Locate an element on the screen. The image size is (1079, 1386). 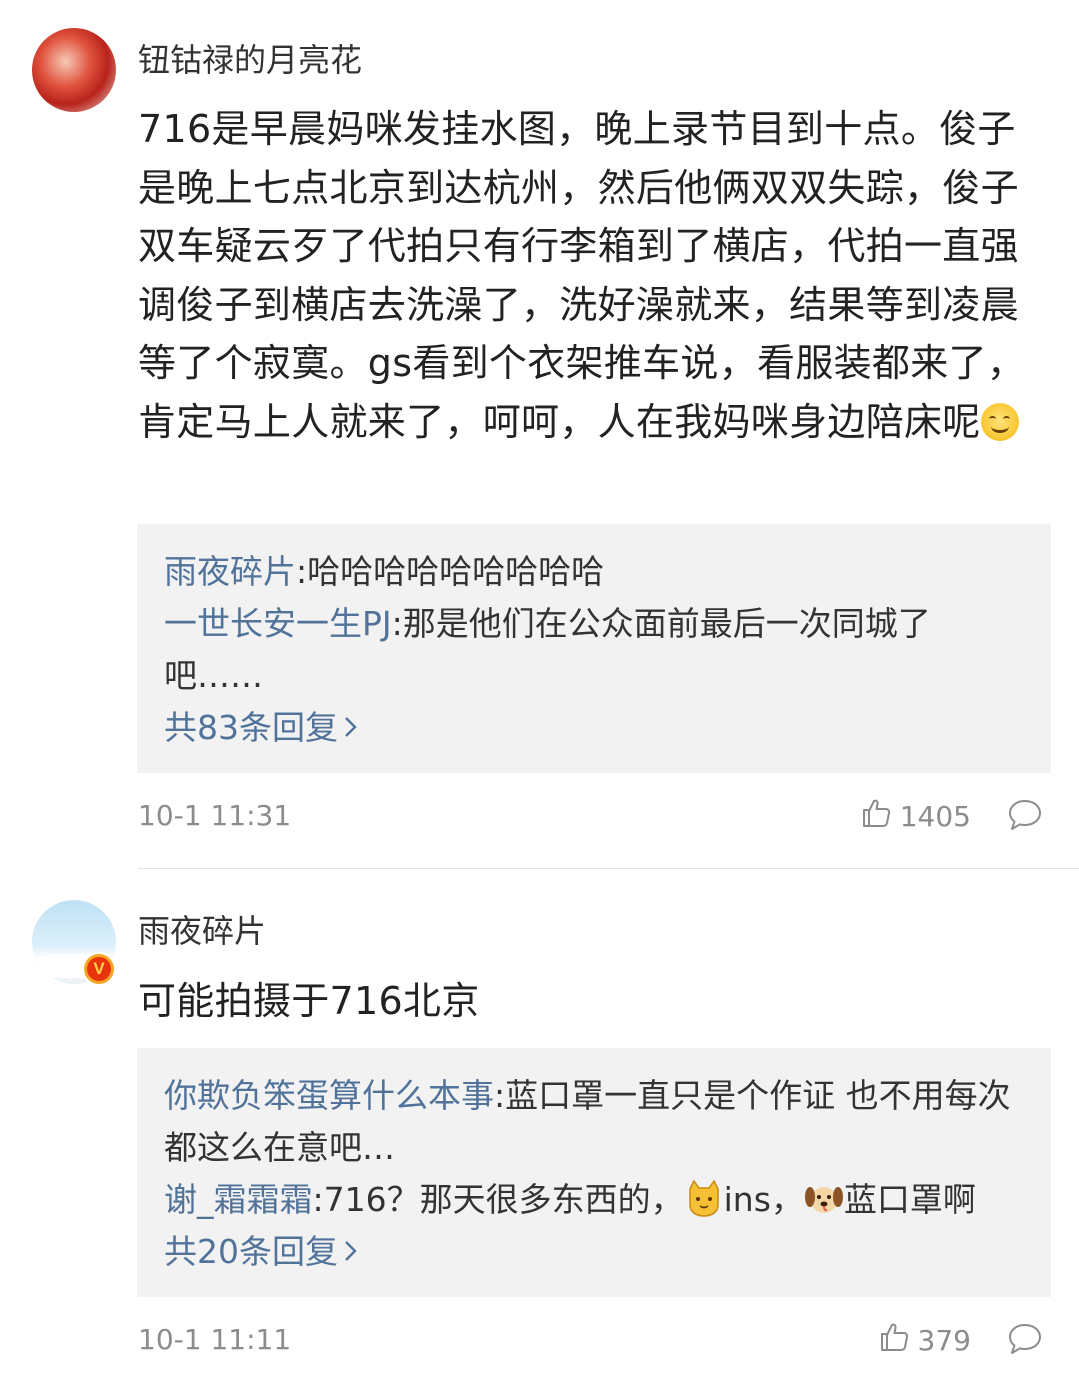
like-button: 379 is located at coordinates (924, 1340).